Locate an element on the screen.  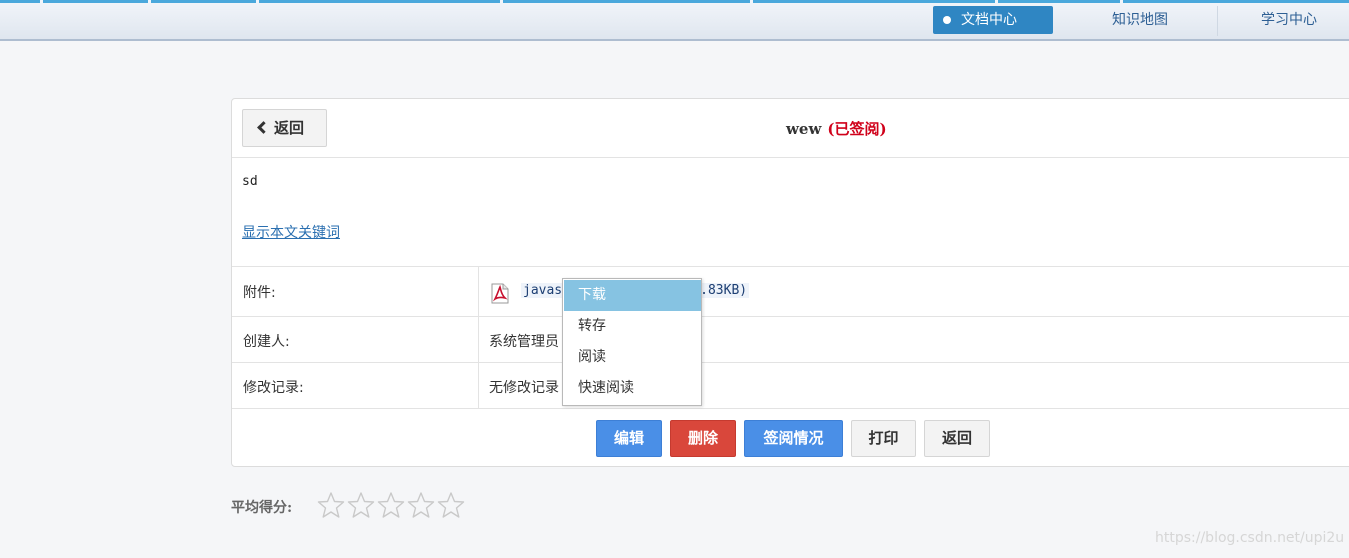
attachment-label: 附件: is located at coordinates (259, 293).